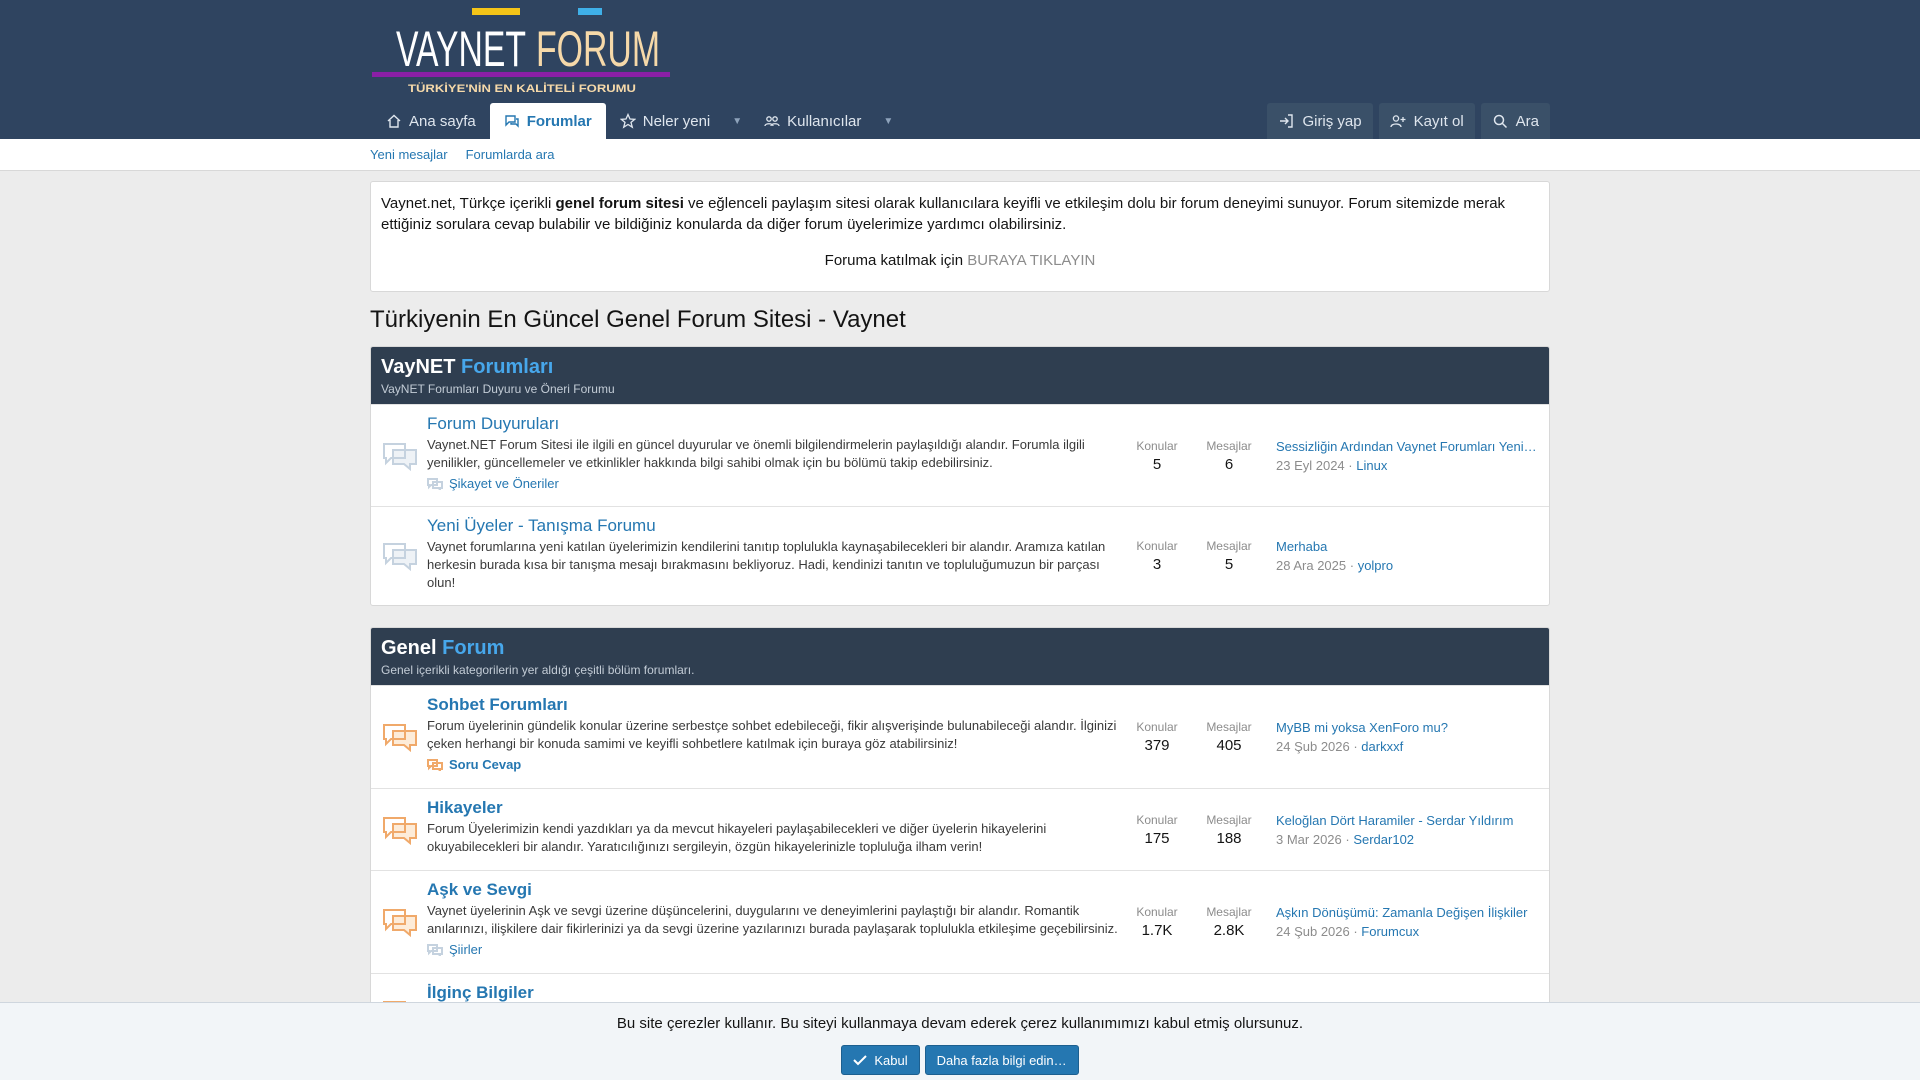 The height and width of the screenshot is (1080, 1920). Describe the element at coordinates (1157, 745) in the screenshot. I see `topics-count: 379` at that location.